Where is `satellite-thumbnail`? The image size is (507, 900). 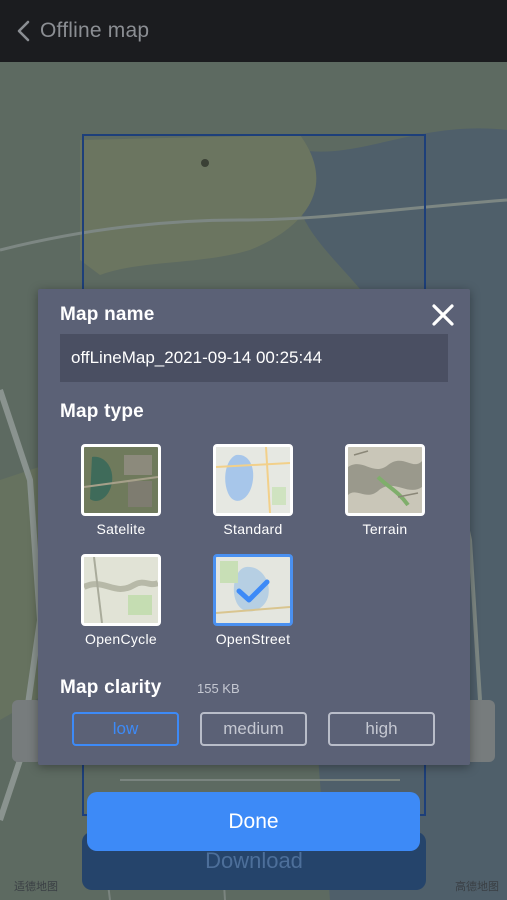 satellite-thumbnail is located at coordinates (121, 480).